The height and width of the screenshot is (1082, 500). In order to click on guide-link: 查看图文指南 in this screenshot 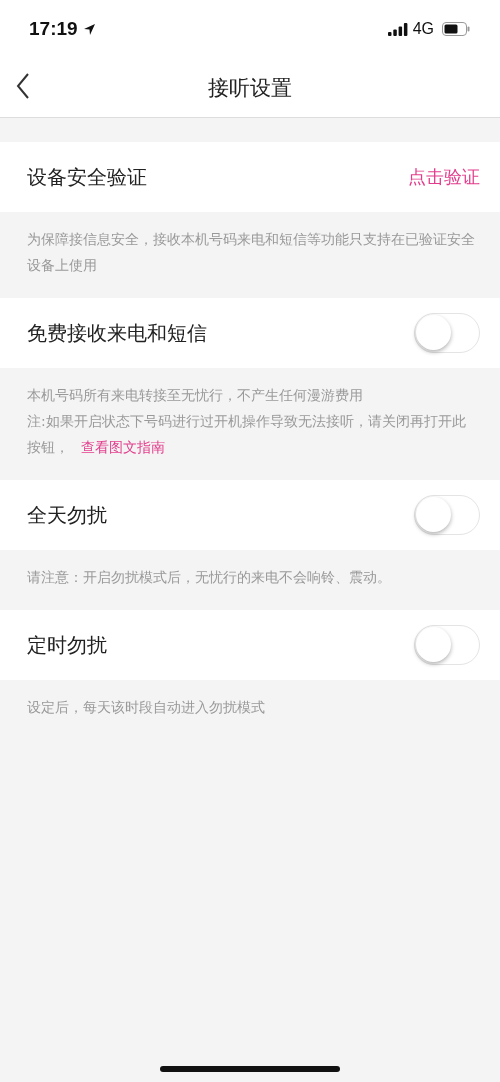, I will do `click(123, 447)`.